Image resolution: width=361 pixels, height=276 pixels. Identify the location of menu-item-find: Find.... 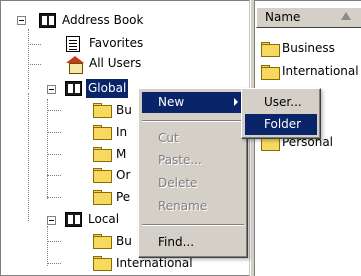
(193, 242).